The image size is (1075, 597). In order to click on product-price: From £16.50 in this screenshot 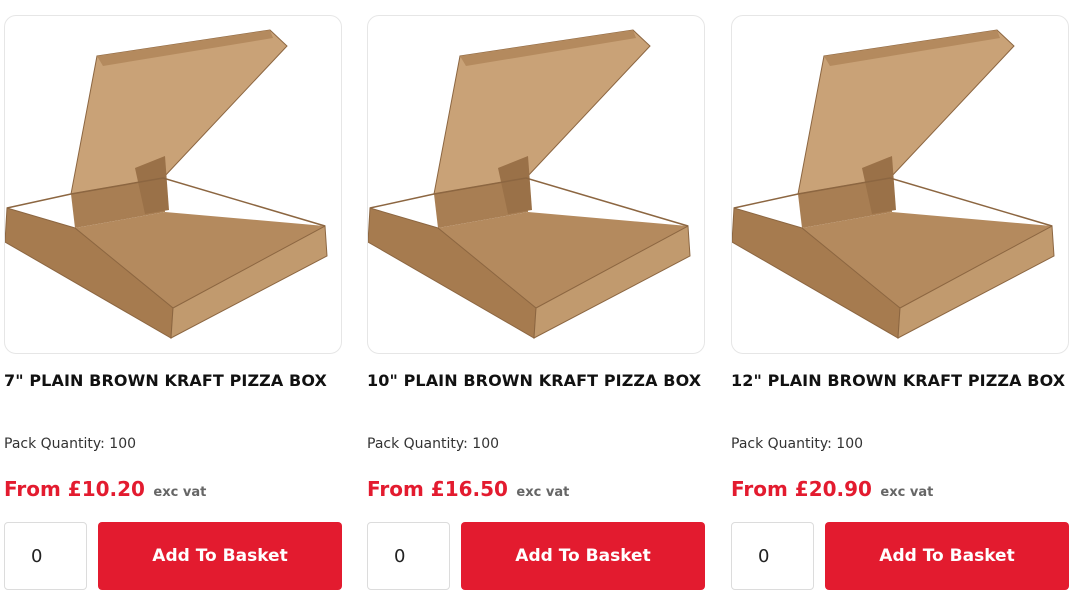, I will do `click(437, 489)`.